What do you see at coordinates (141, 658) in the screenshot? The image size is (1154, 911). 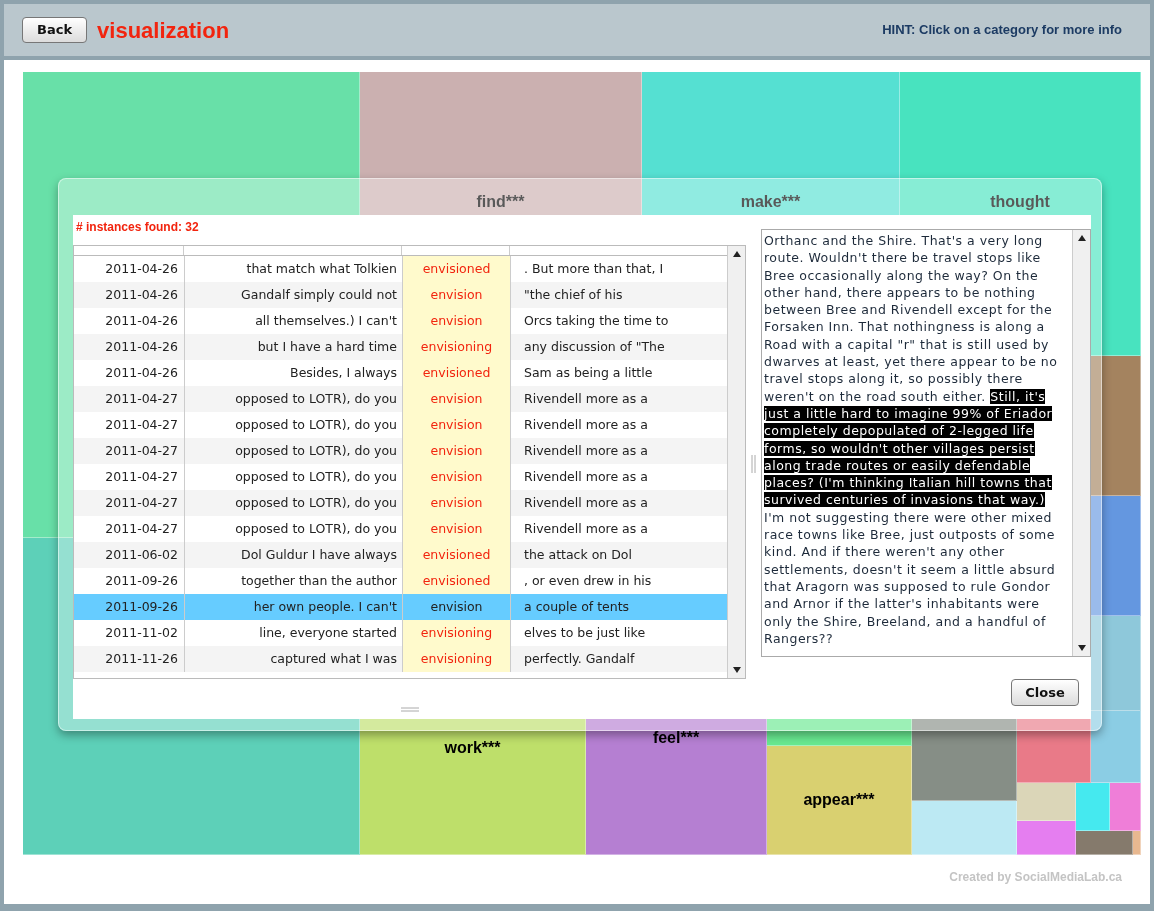 I see `date-cell-text: 2011-11-26` at bounding box center [141, 658].